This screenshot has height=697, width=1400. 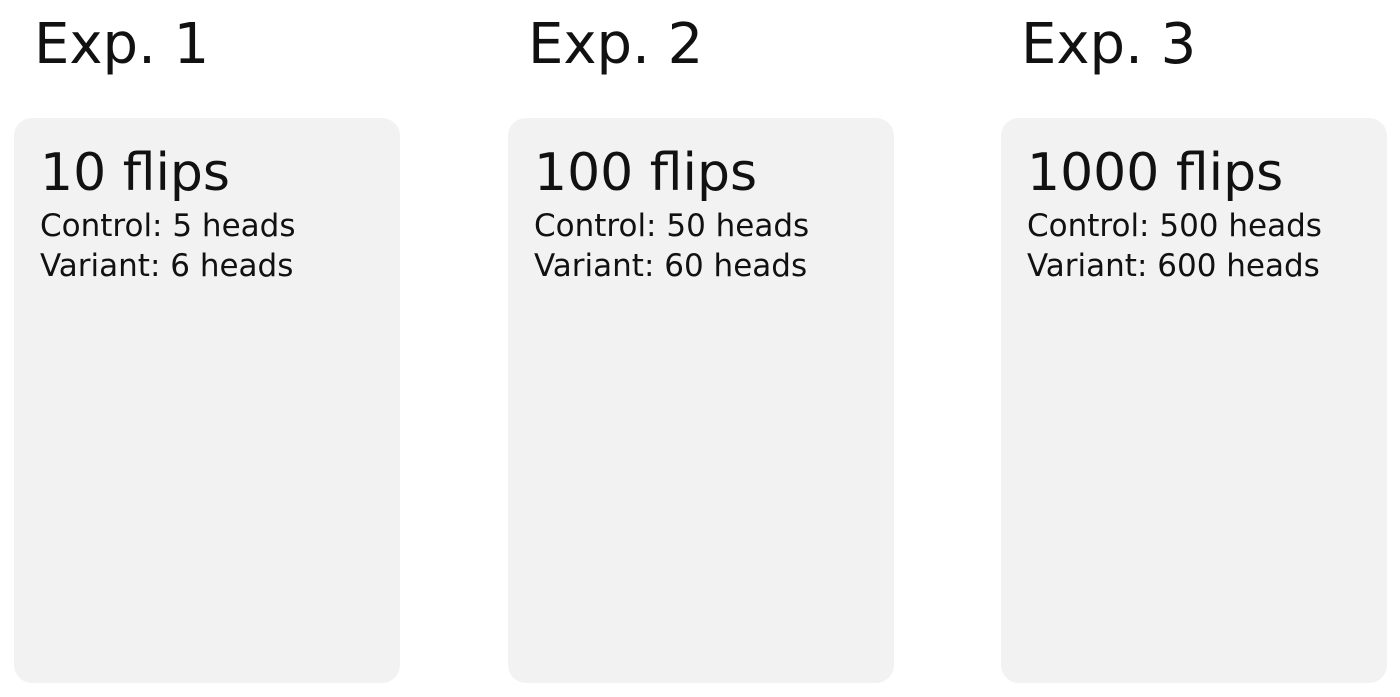 What do you see at coordinates (671, 266) in the screenshot?
I see `variant-result: Variant: 60 heads` at bounding box center [671, 266].